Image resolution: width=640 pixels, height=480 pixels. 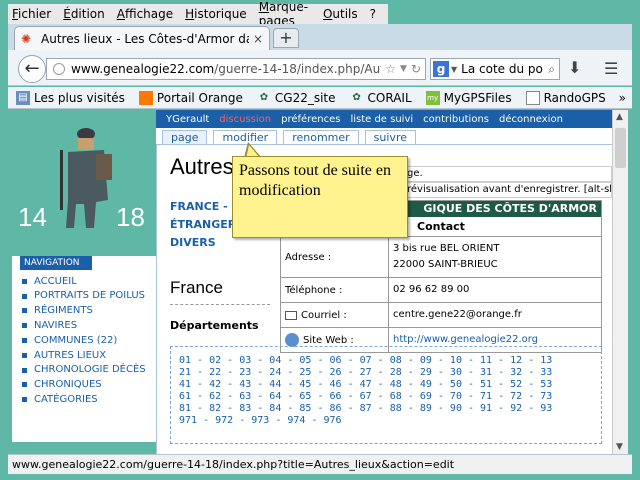 I want to click on bookmark-portail-orange: Portail Orange, so click(x=190, y=97).